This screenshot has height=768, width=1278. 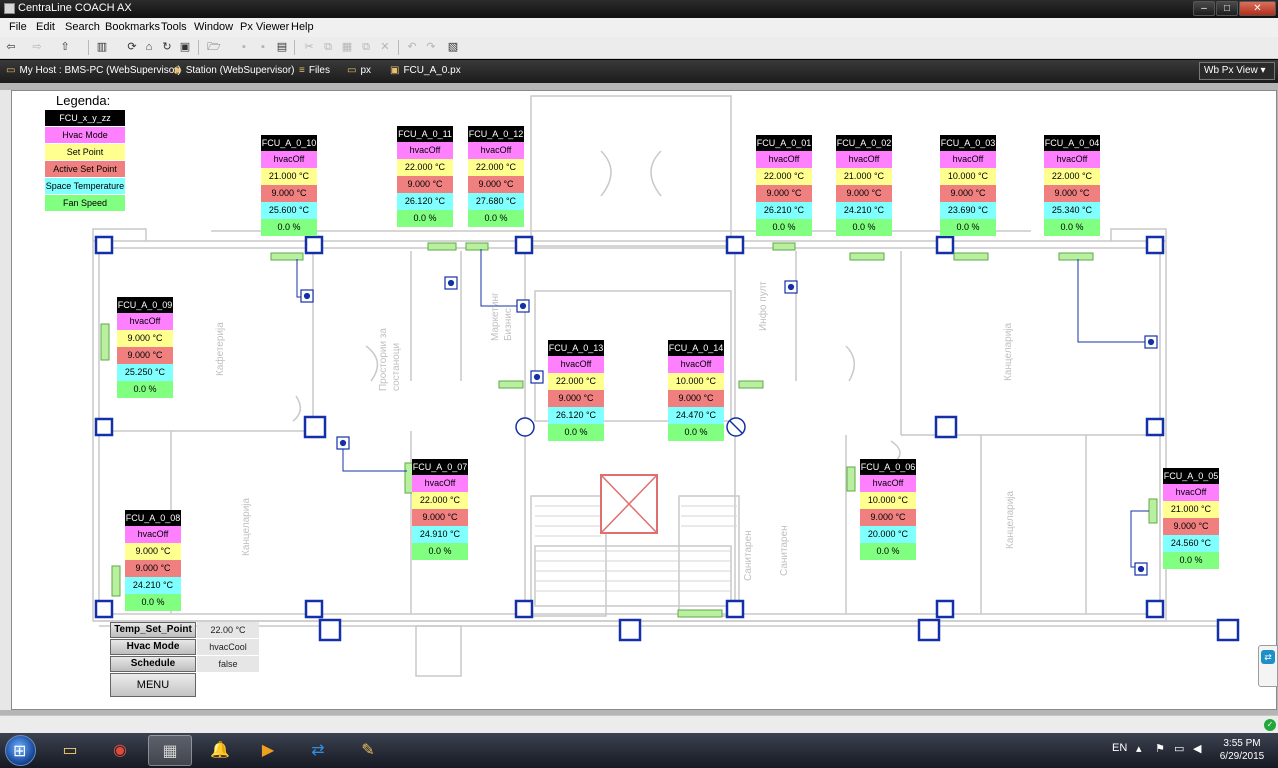 I want to click on breadcrumb-host: ▭ My Host : BMS-PC (WebSupervisor), so click(x=93, y=70).